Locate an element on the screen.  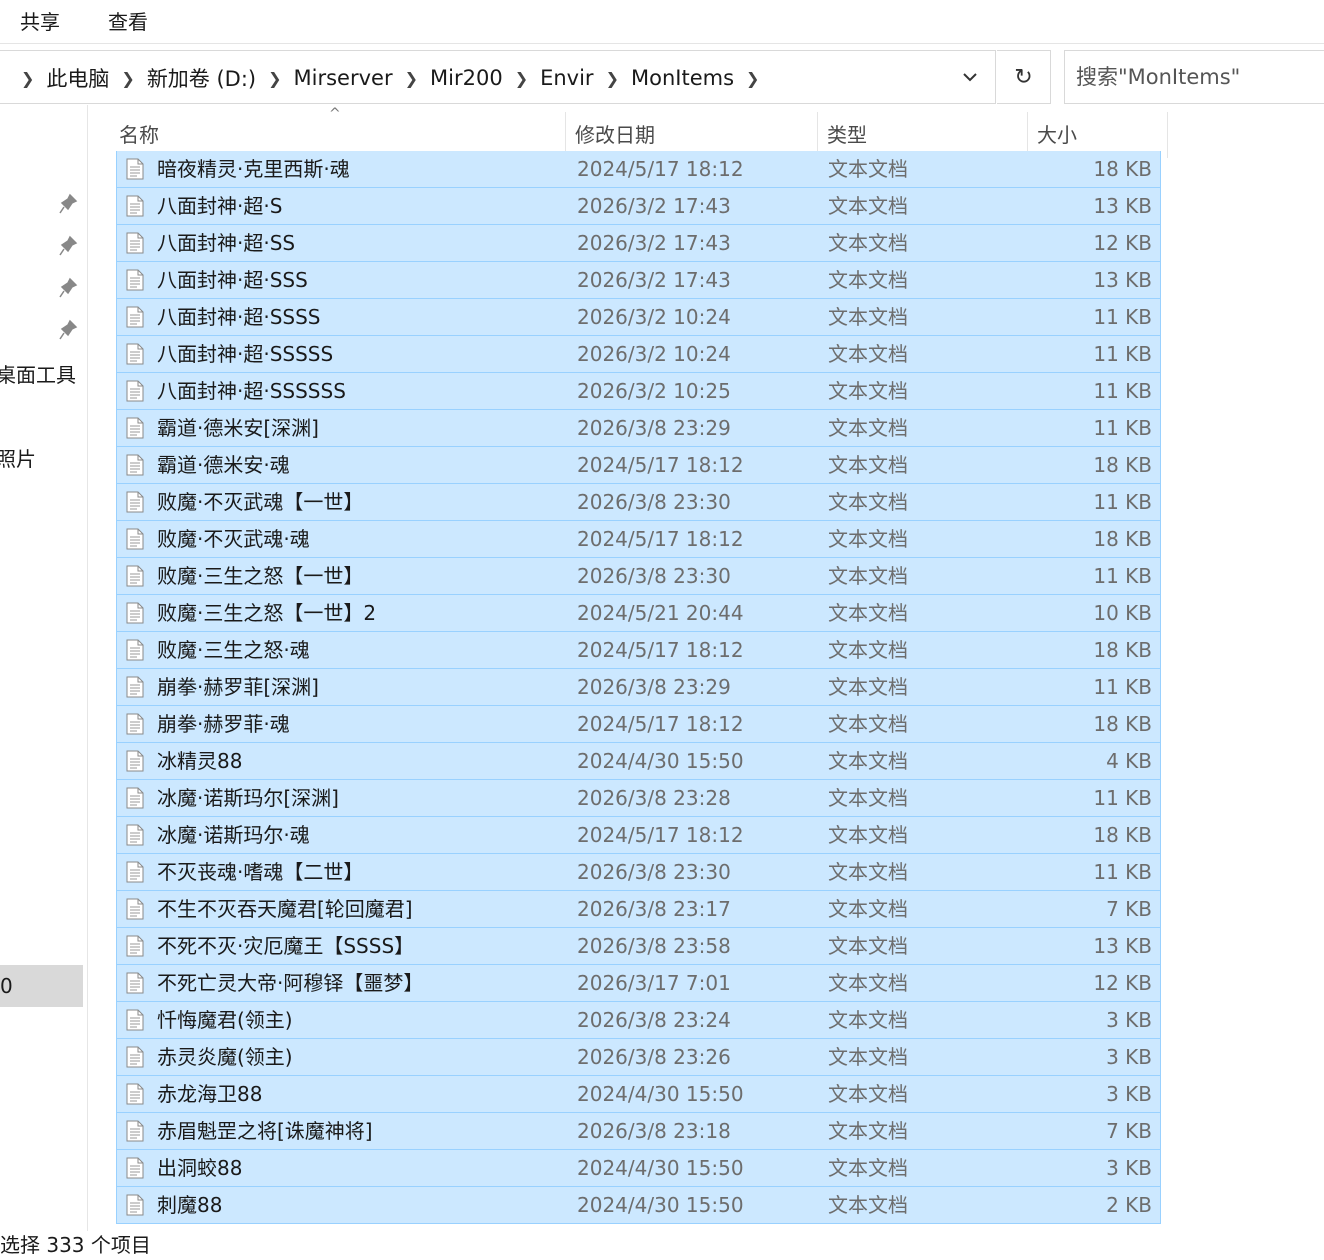
file-row: 败魔·三生之怒【一世】2 2024/5/21 20:44 文本文档 10 KB is located at coordinates (638, 613).